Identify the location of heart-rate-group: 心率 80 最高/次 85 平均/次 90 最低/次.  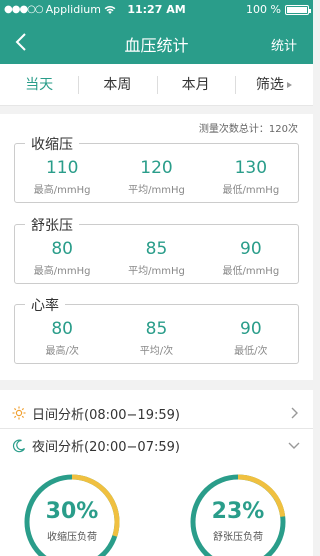
(156, 329).